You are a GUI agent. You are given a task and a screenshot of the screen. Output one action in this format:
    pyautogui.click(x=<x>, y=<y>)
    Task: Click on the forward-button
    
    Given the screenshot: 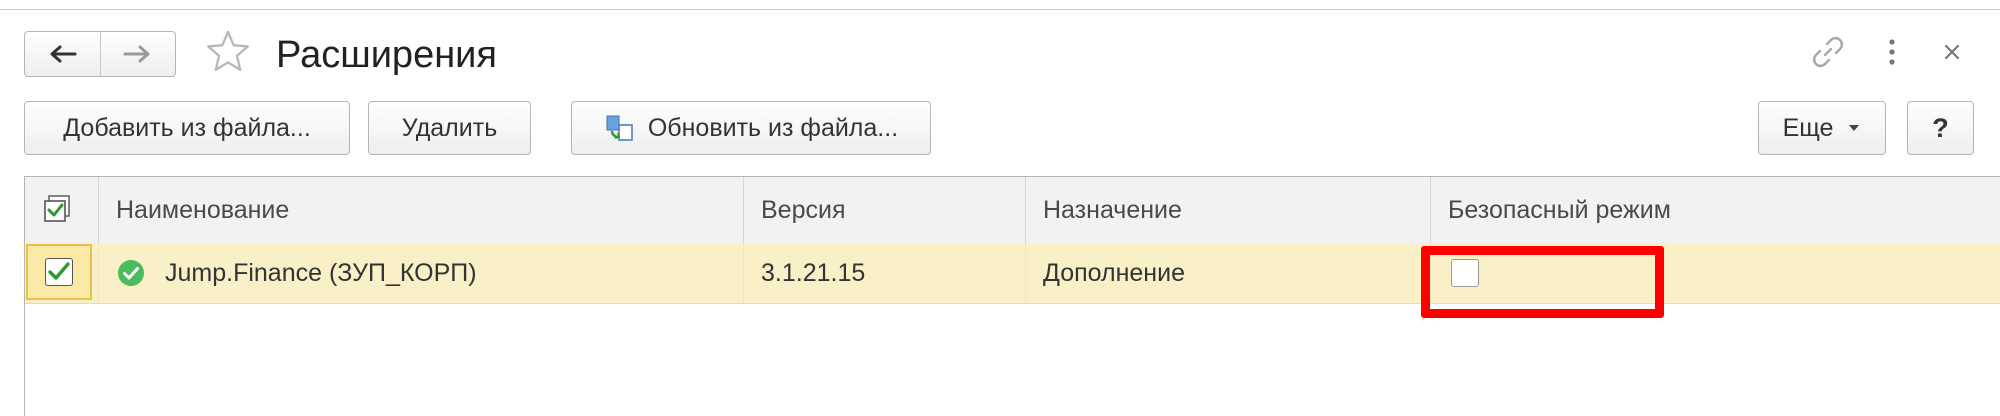 What is the action you would take?
    pyautogui.click(x=137, y=54)
    